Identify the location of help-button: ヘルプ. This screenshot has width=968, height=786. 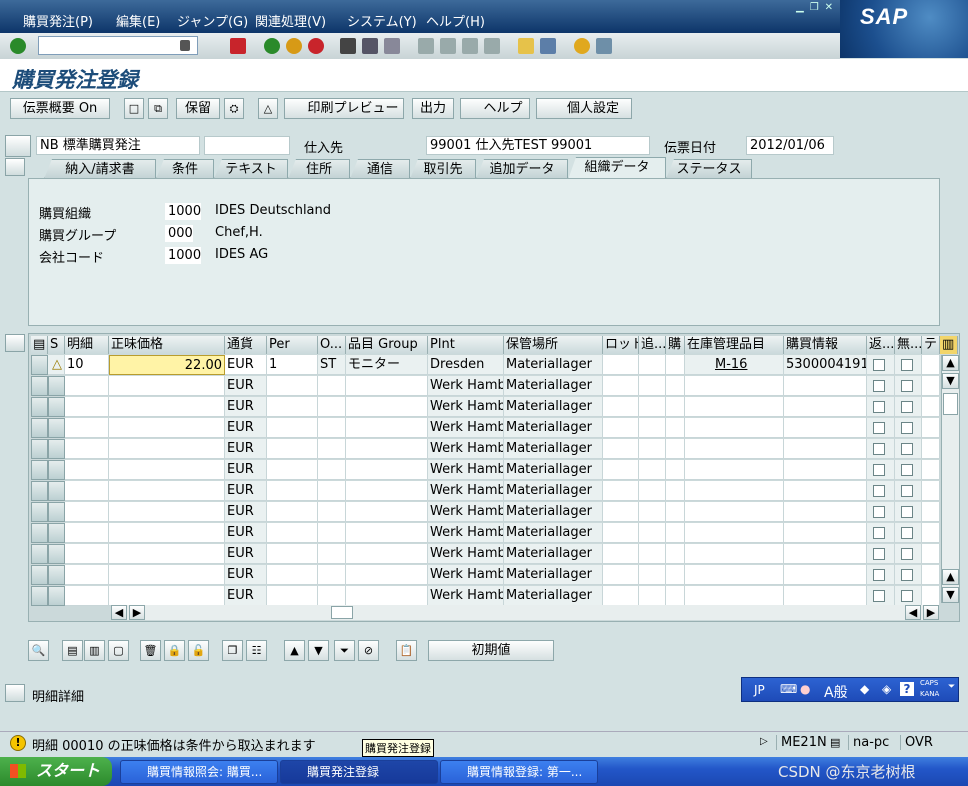
(495, 108).